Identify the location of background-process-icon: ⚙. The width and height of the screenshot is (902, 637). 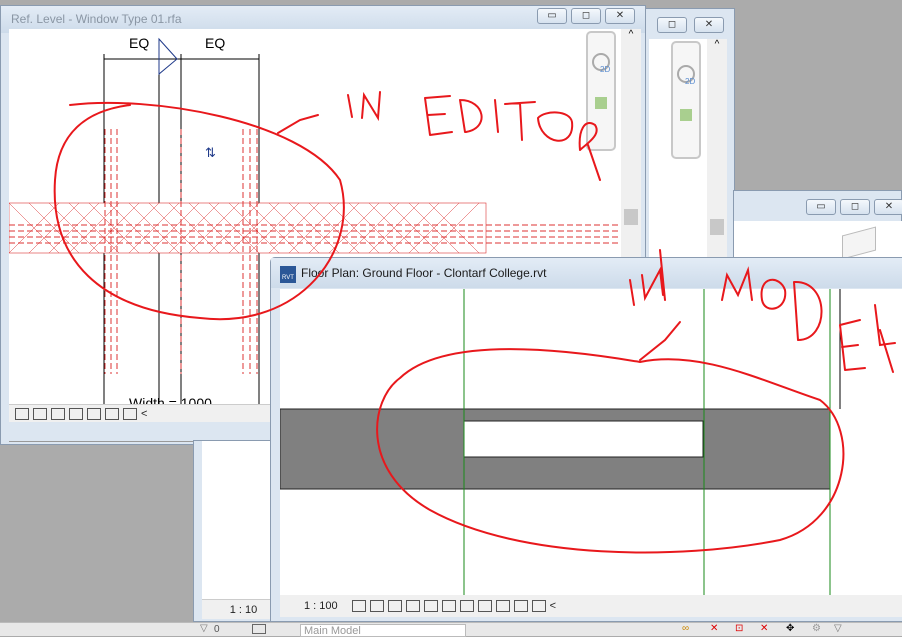
(816, 628).